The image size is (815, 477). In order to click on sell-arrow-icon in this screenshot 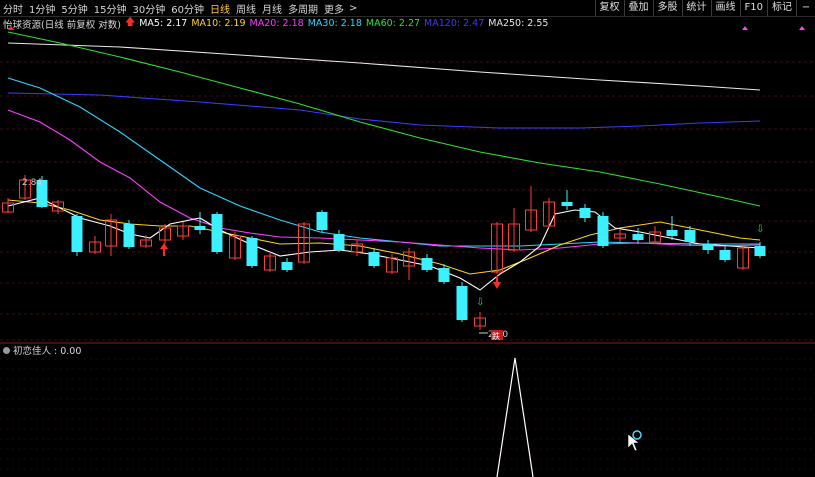, I will do `click(497, 285)`.